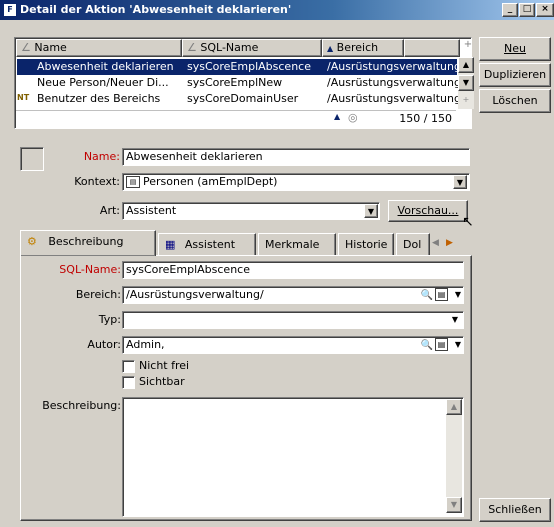  Describe the element at coordinates (98, 294) in the screenshot. I see `area-label: Bereich:` at that location.